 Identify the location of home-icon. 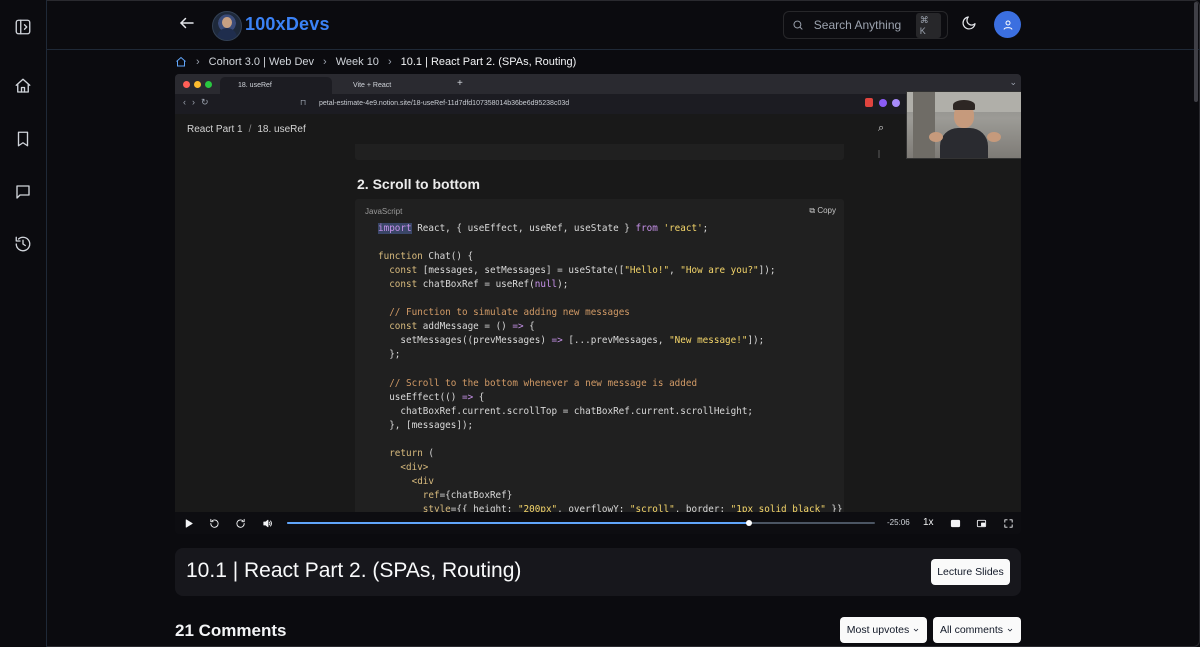
(23, 86).